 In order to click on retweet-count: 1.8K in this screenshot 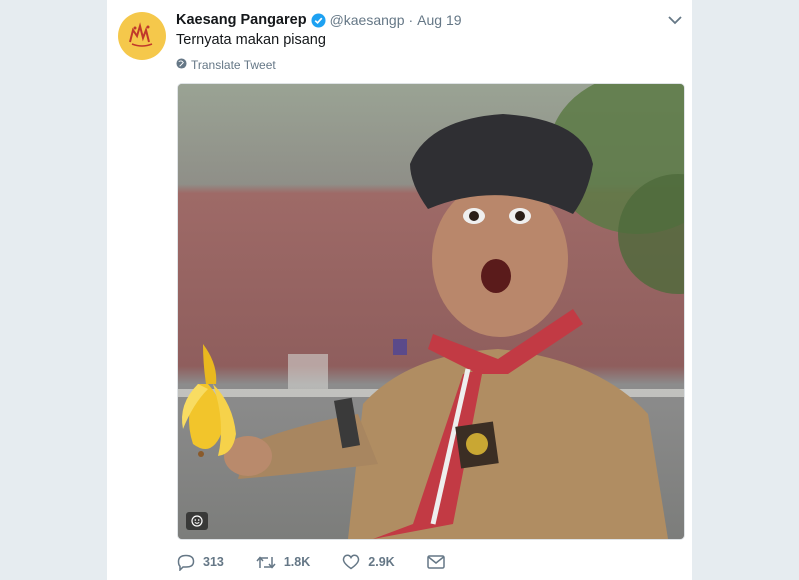, I will do `click(297, 562)`.